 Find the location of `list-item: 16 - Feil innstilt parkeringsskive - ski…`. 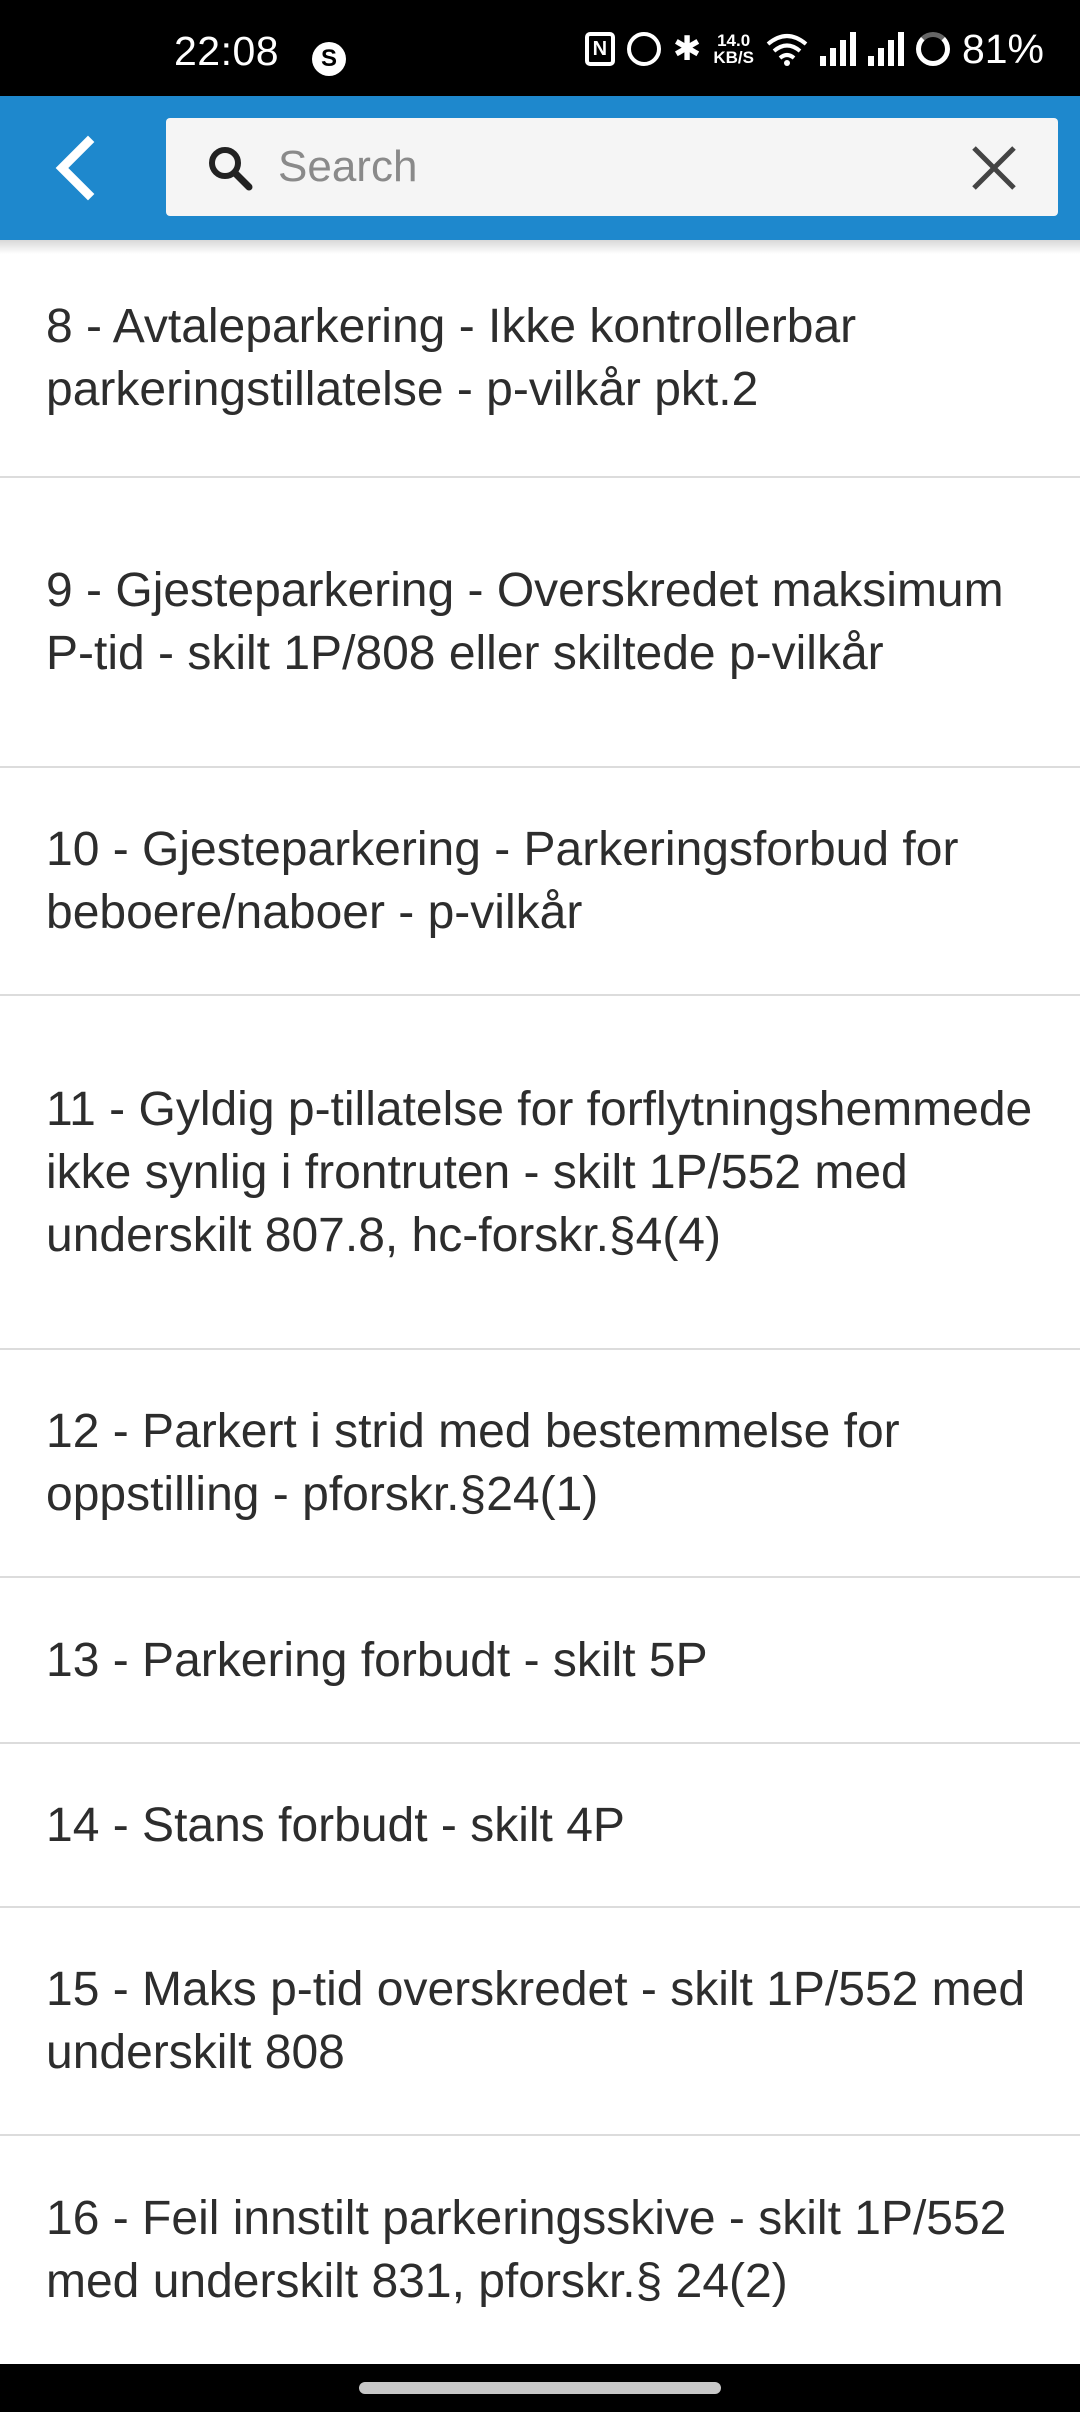

list-item: 16 - Feil innstilt parkeringsskive - ski… is located at coordinates (540, 2250).